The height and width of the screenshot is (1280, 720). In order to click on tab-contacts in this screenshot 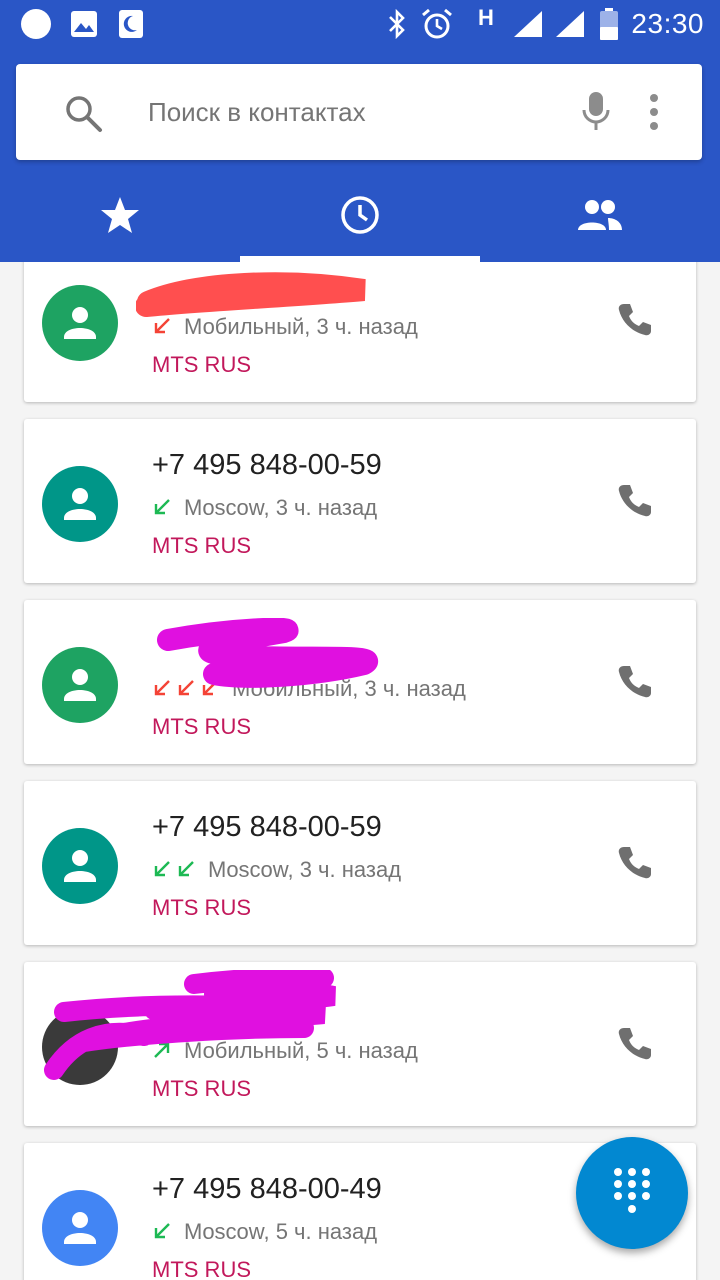, I will do `click(600, 217)`.